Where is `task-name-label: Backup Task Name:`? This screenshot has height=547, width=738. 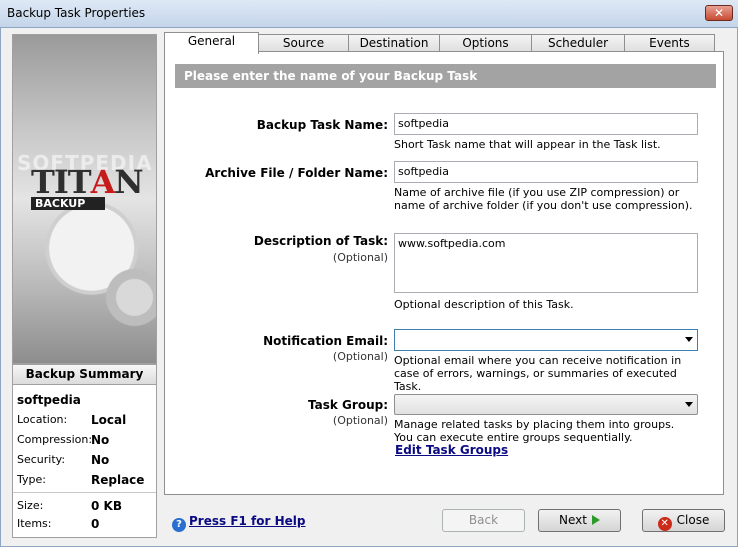
task-name-label: Backup Task Name: is located at coordinates (322, 125).